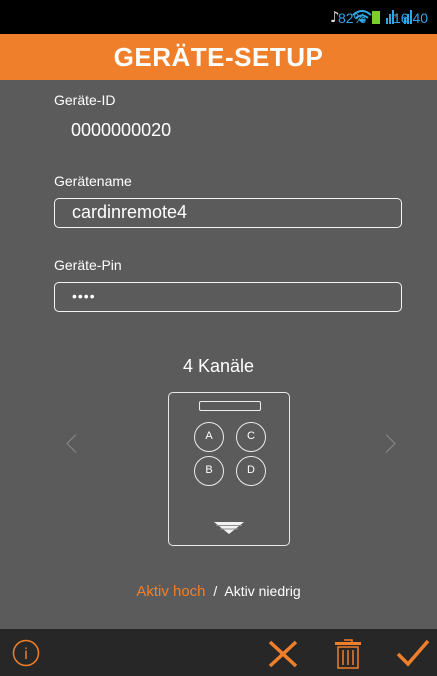 The height and width of the screenshot is (676, 437). What do you see at coordinates (209, 471) in the screenshot?
I see `remote-button-b: B` at bounding box center [209, 471].